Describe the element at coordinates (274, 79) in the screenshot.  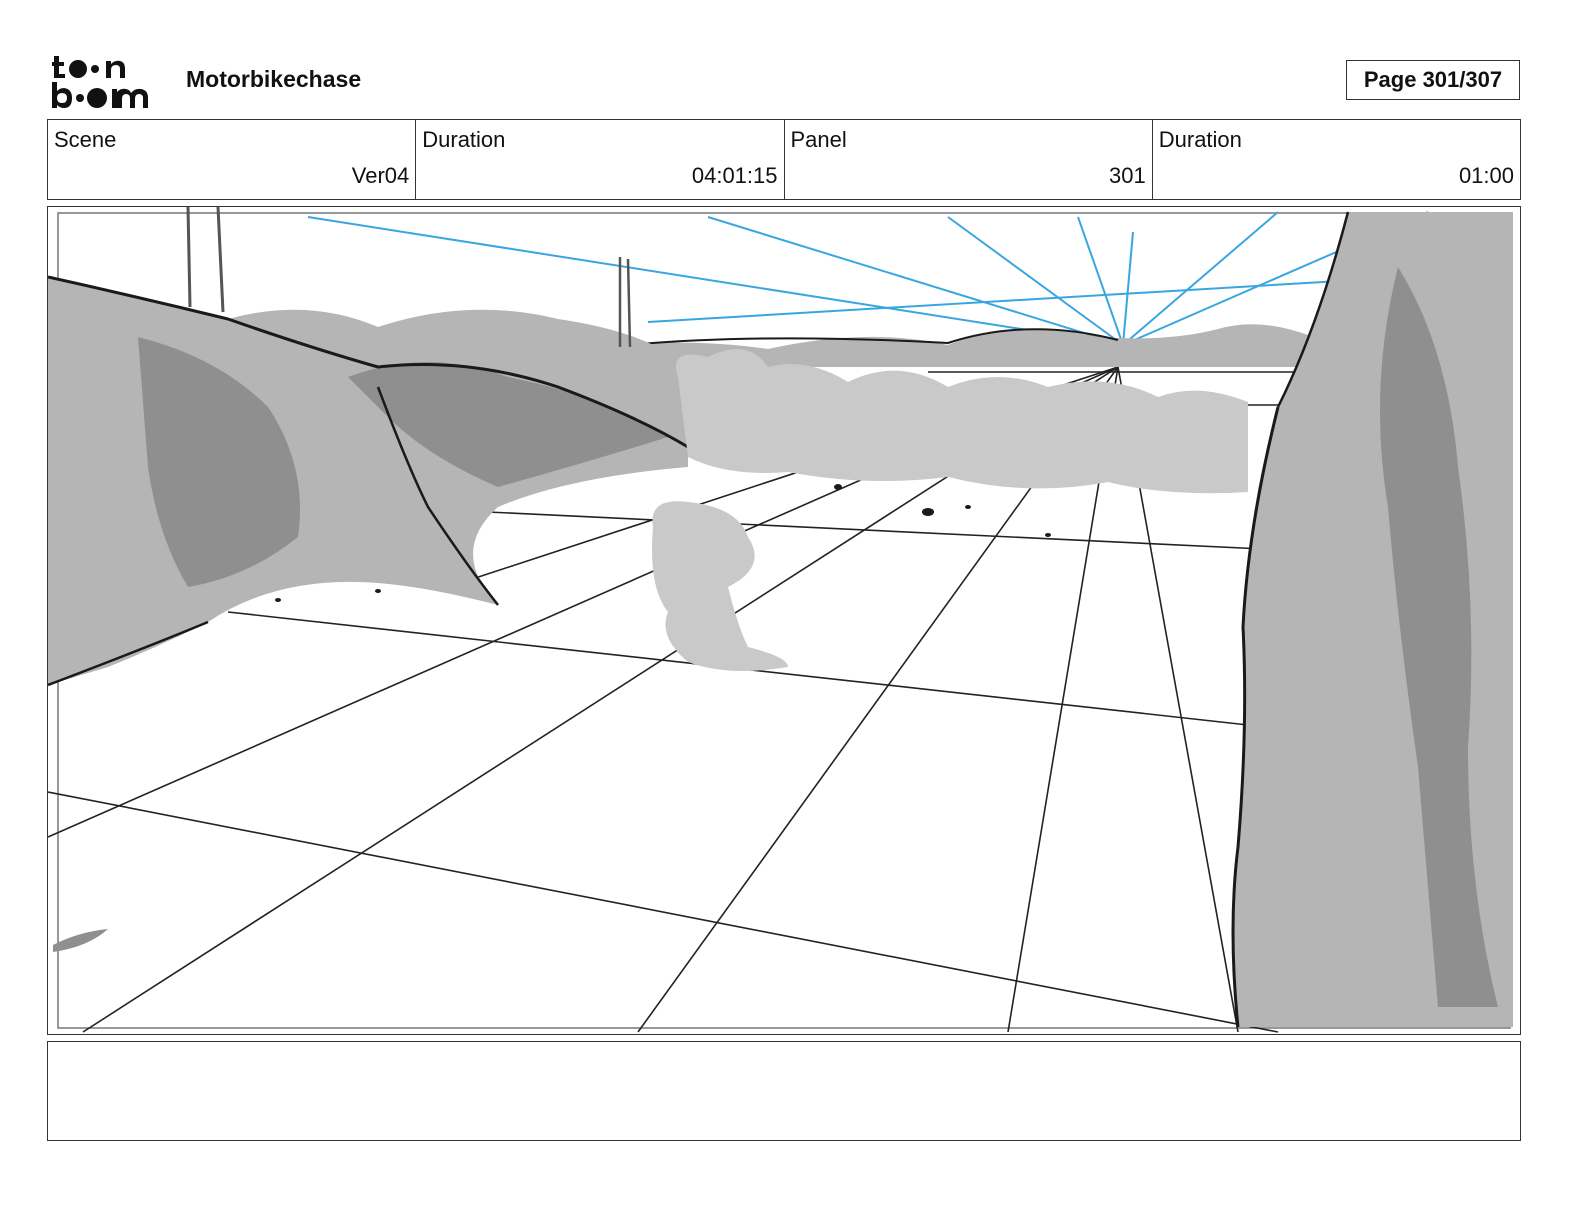
I see `project-title: Motorbikechase` at that location.